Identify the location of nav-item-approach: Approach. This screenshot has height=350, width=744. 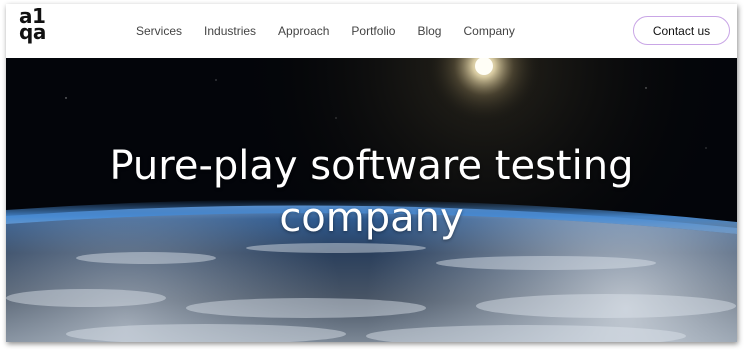
(303, 31).